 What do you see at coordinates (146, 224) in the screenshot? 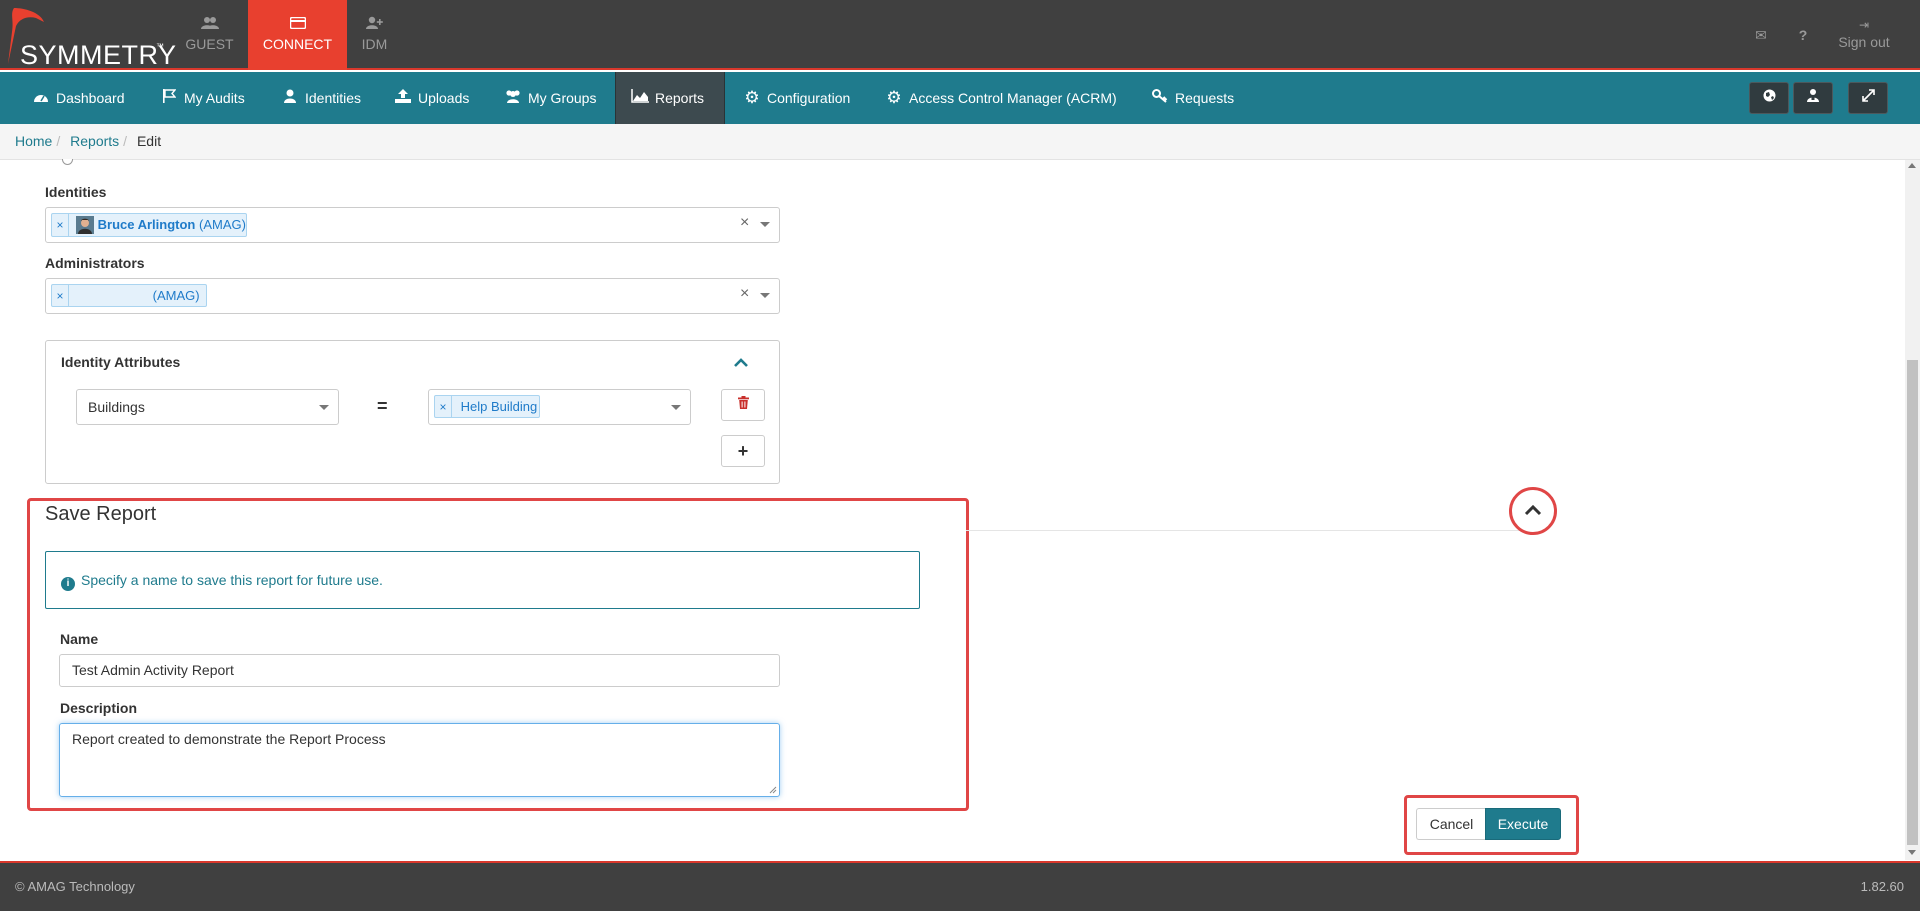
I see `identity-tag-name: Bruce Arlington` at bounding box center [146, 224].